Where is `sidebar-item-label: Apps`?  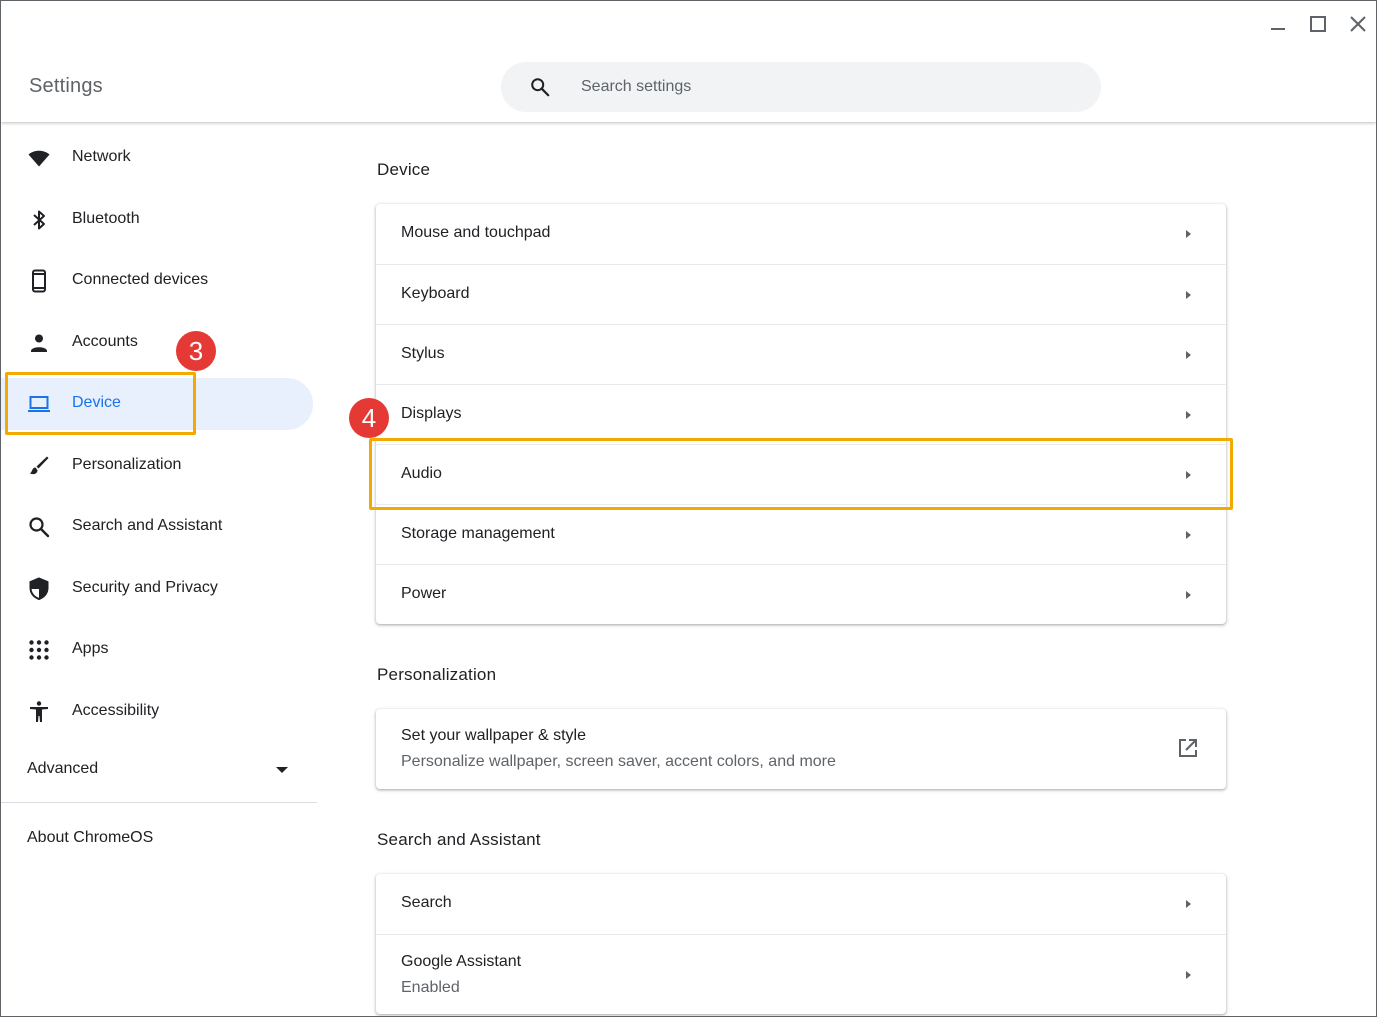
sidebar-item-label: Apps is located at coordinates (90, 648).